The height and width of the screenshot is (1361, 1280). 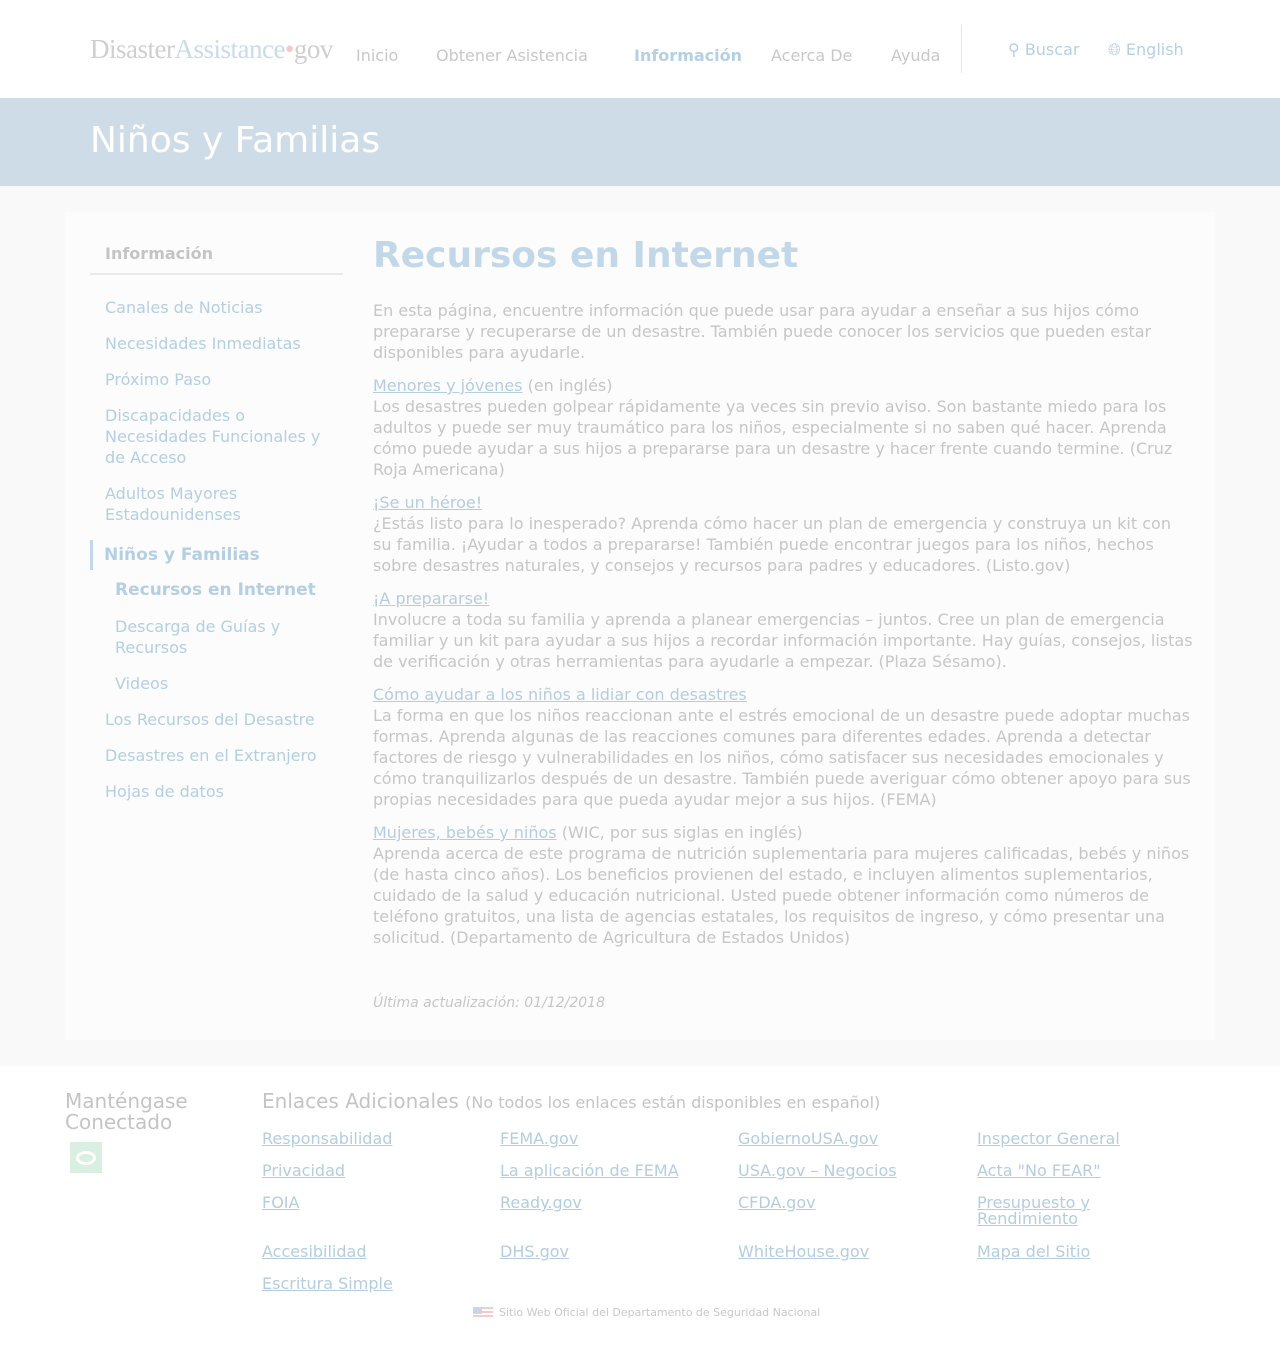 What do you see at coordinates (640, 142) in the screenshot?
I see `page-banner: Niños y Familias` at bounding box center [640, 142].